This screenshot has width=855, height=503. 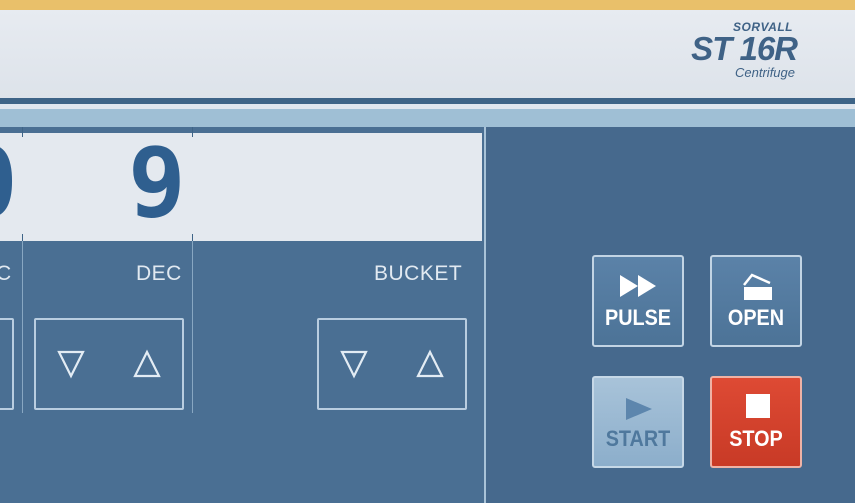 I want to click on lid-open-icon, so click(x=757, y=286).